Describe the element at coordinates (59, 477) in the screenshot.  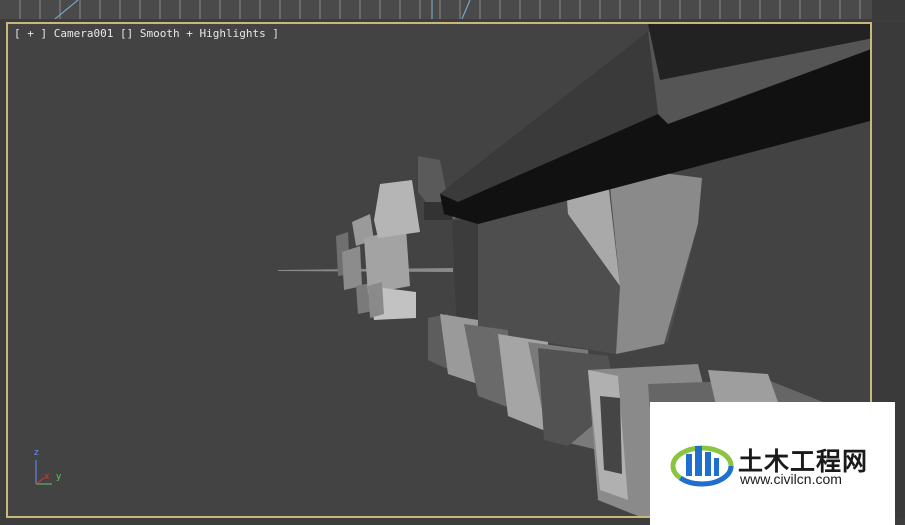
I see `axis-y-label: y` at that location.